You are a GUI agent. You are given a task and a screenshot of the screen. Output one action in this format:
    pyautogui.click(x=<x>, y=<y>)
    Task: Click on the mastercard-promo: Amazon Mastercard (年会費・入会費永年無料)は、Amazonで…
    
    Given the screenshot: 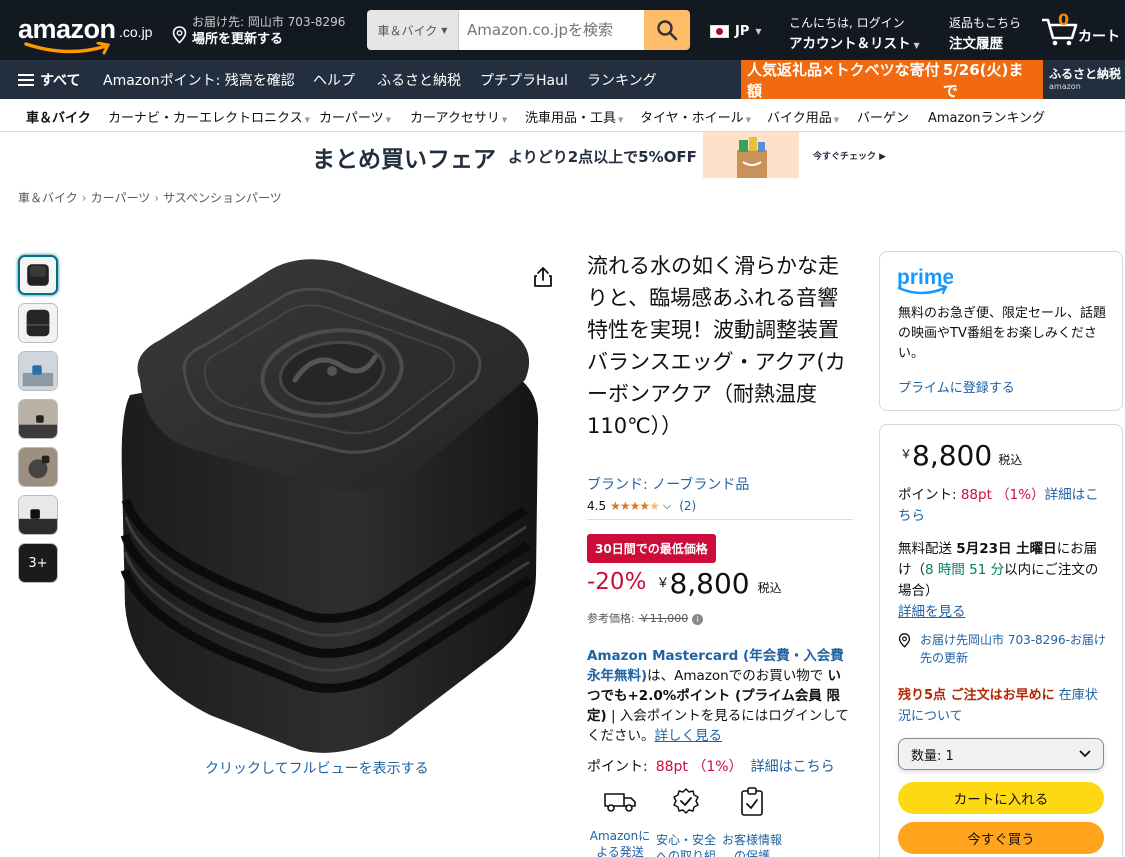 What is the action you would take?
    pyautogui.click(x=720, y=696)
    